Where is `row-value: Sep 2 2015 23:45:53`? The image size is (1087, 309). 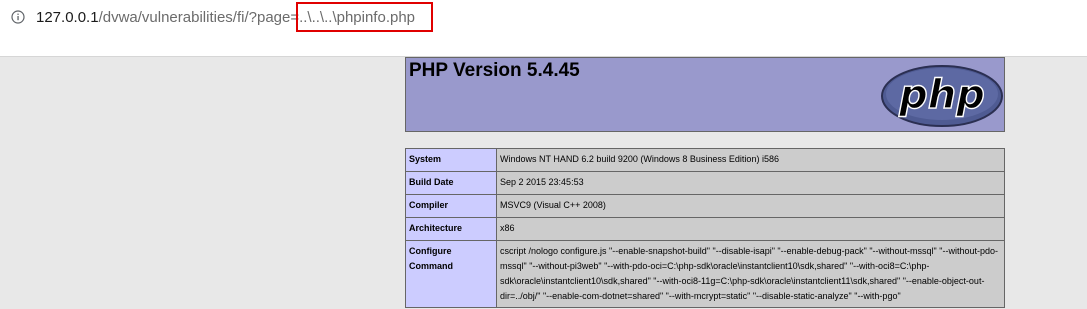 row-value: Sep 2 2015 23:45:53 is located at coordinates (750, 183).